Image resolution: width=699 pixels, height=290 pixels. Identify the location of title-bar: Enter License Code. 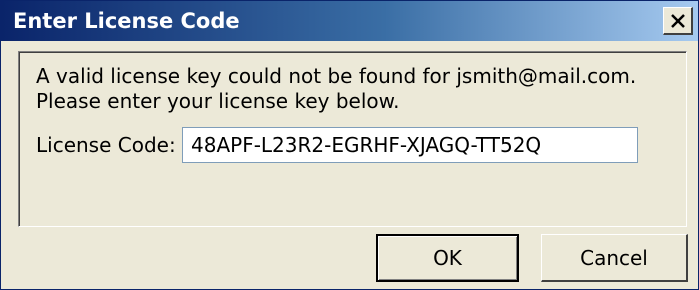
(349, 21).